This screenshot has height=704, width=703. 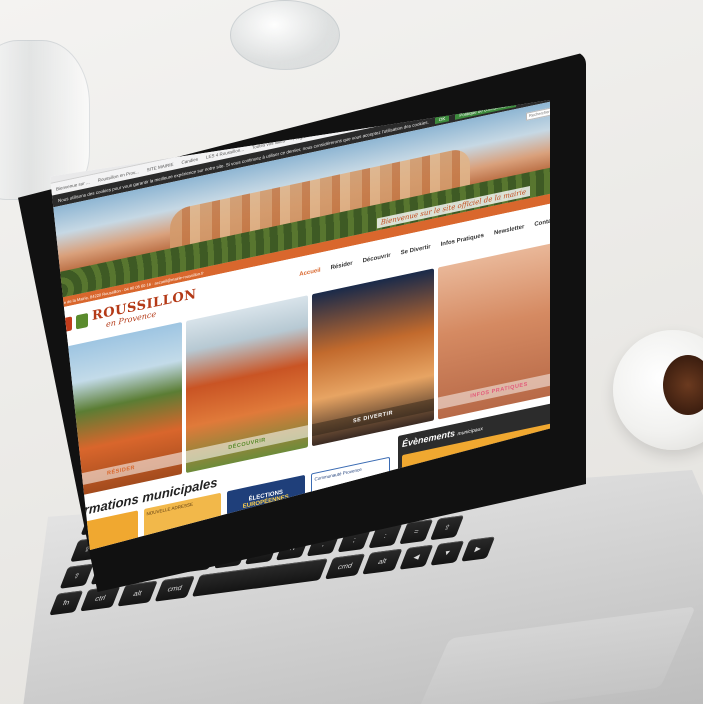 I want to click on bookmark-item: Candies, so click(x=189, y=160).